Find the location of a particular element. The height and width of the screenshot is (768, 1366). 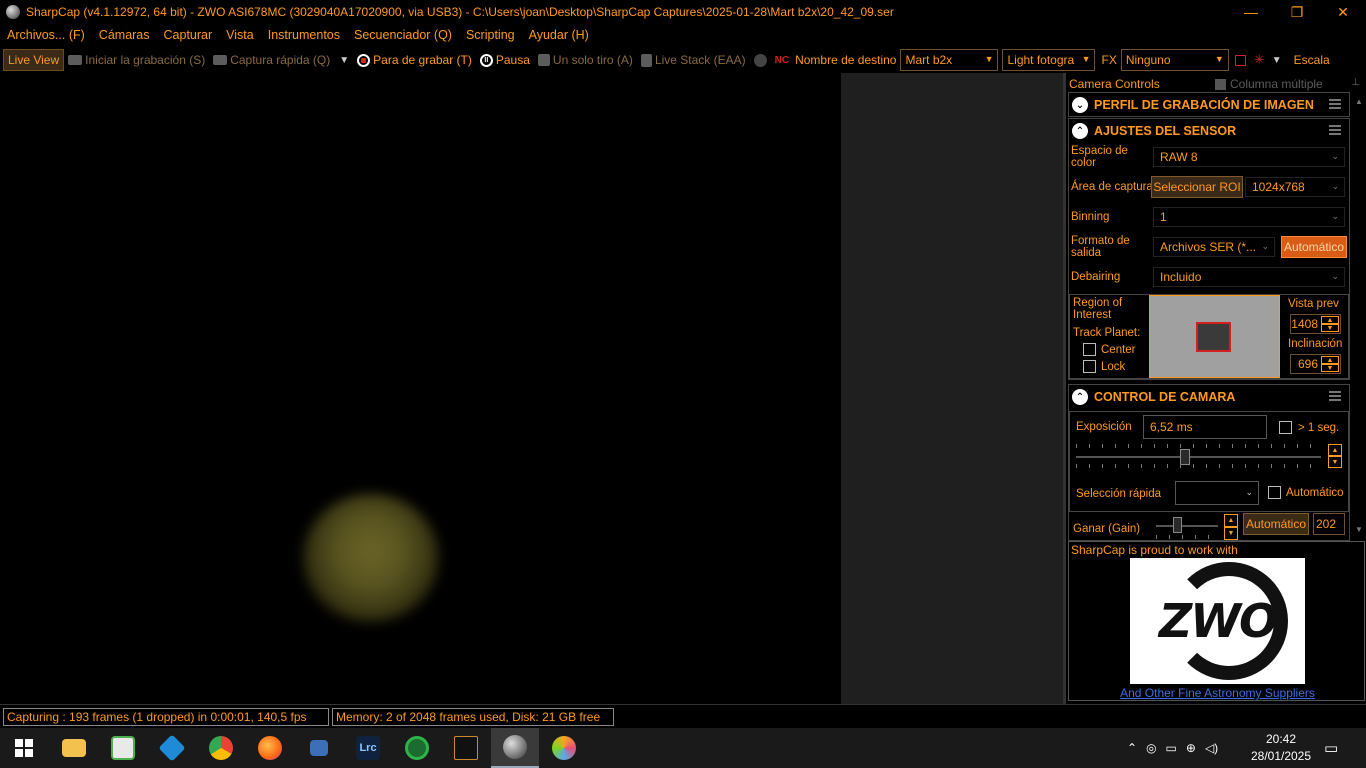

panel-scrollbar: ▲ ▼ is located at coordinates (1359, 317).